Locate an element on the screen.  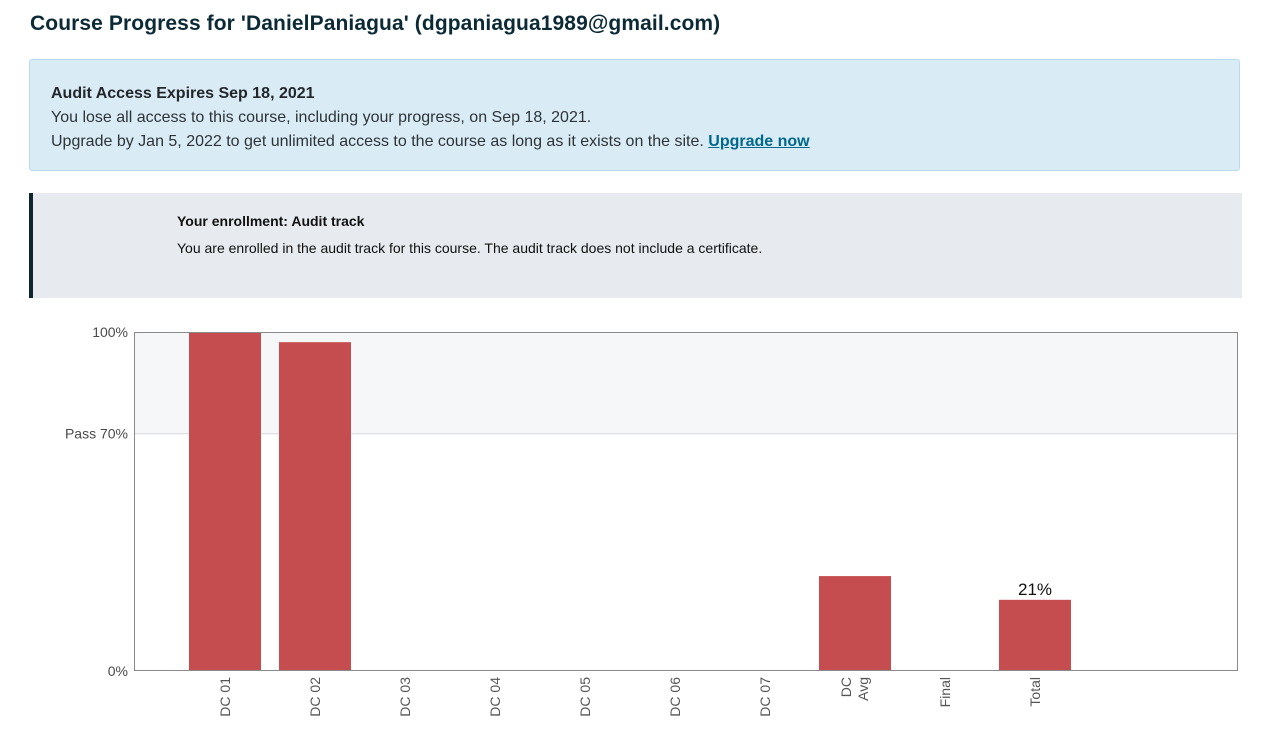
x-tick-label: Total is located at coordinates (1035, 692).